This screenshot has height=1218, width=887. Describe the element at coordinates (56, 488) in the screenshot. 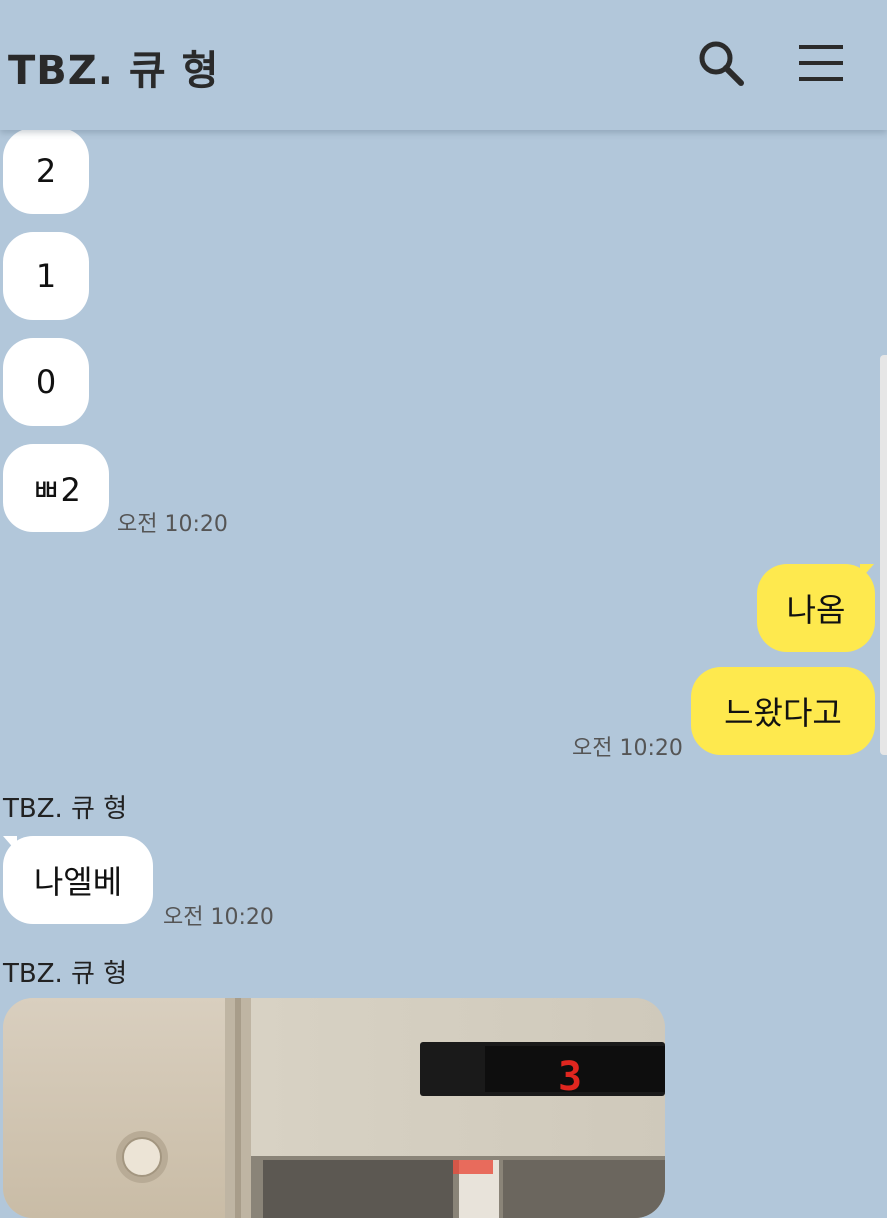

I see `message-bubble-received: ㅃ2` at that location.